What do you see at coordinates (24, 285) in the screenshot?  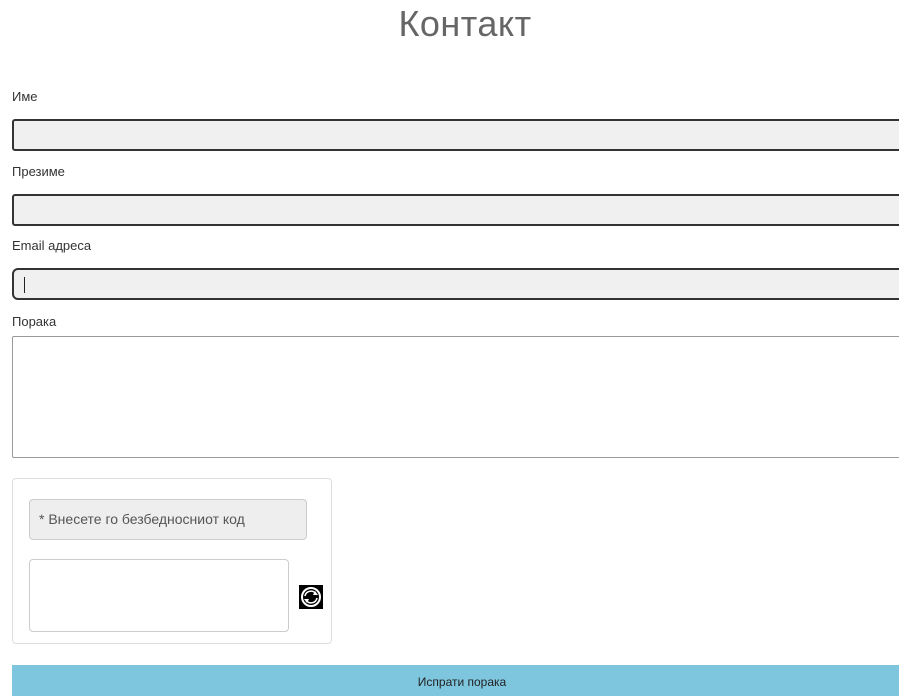 I see `text-caret` at bounding box center [24, 285].